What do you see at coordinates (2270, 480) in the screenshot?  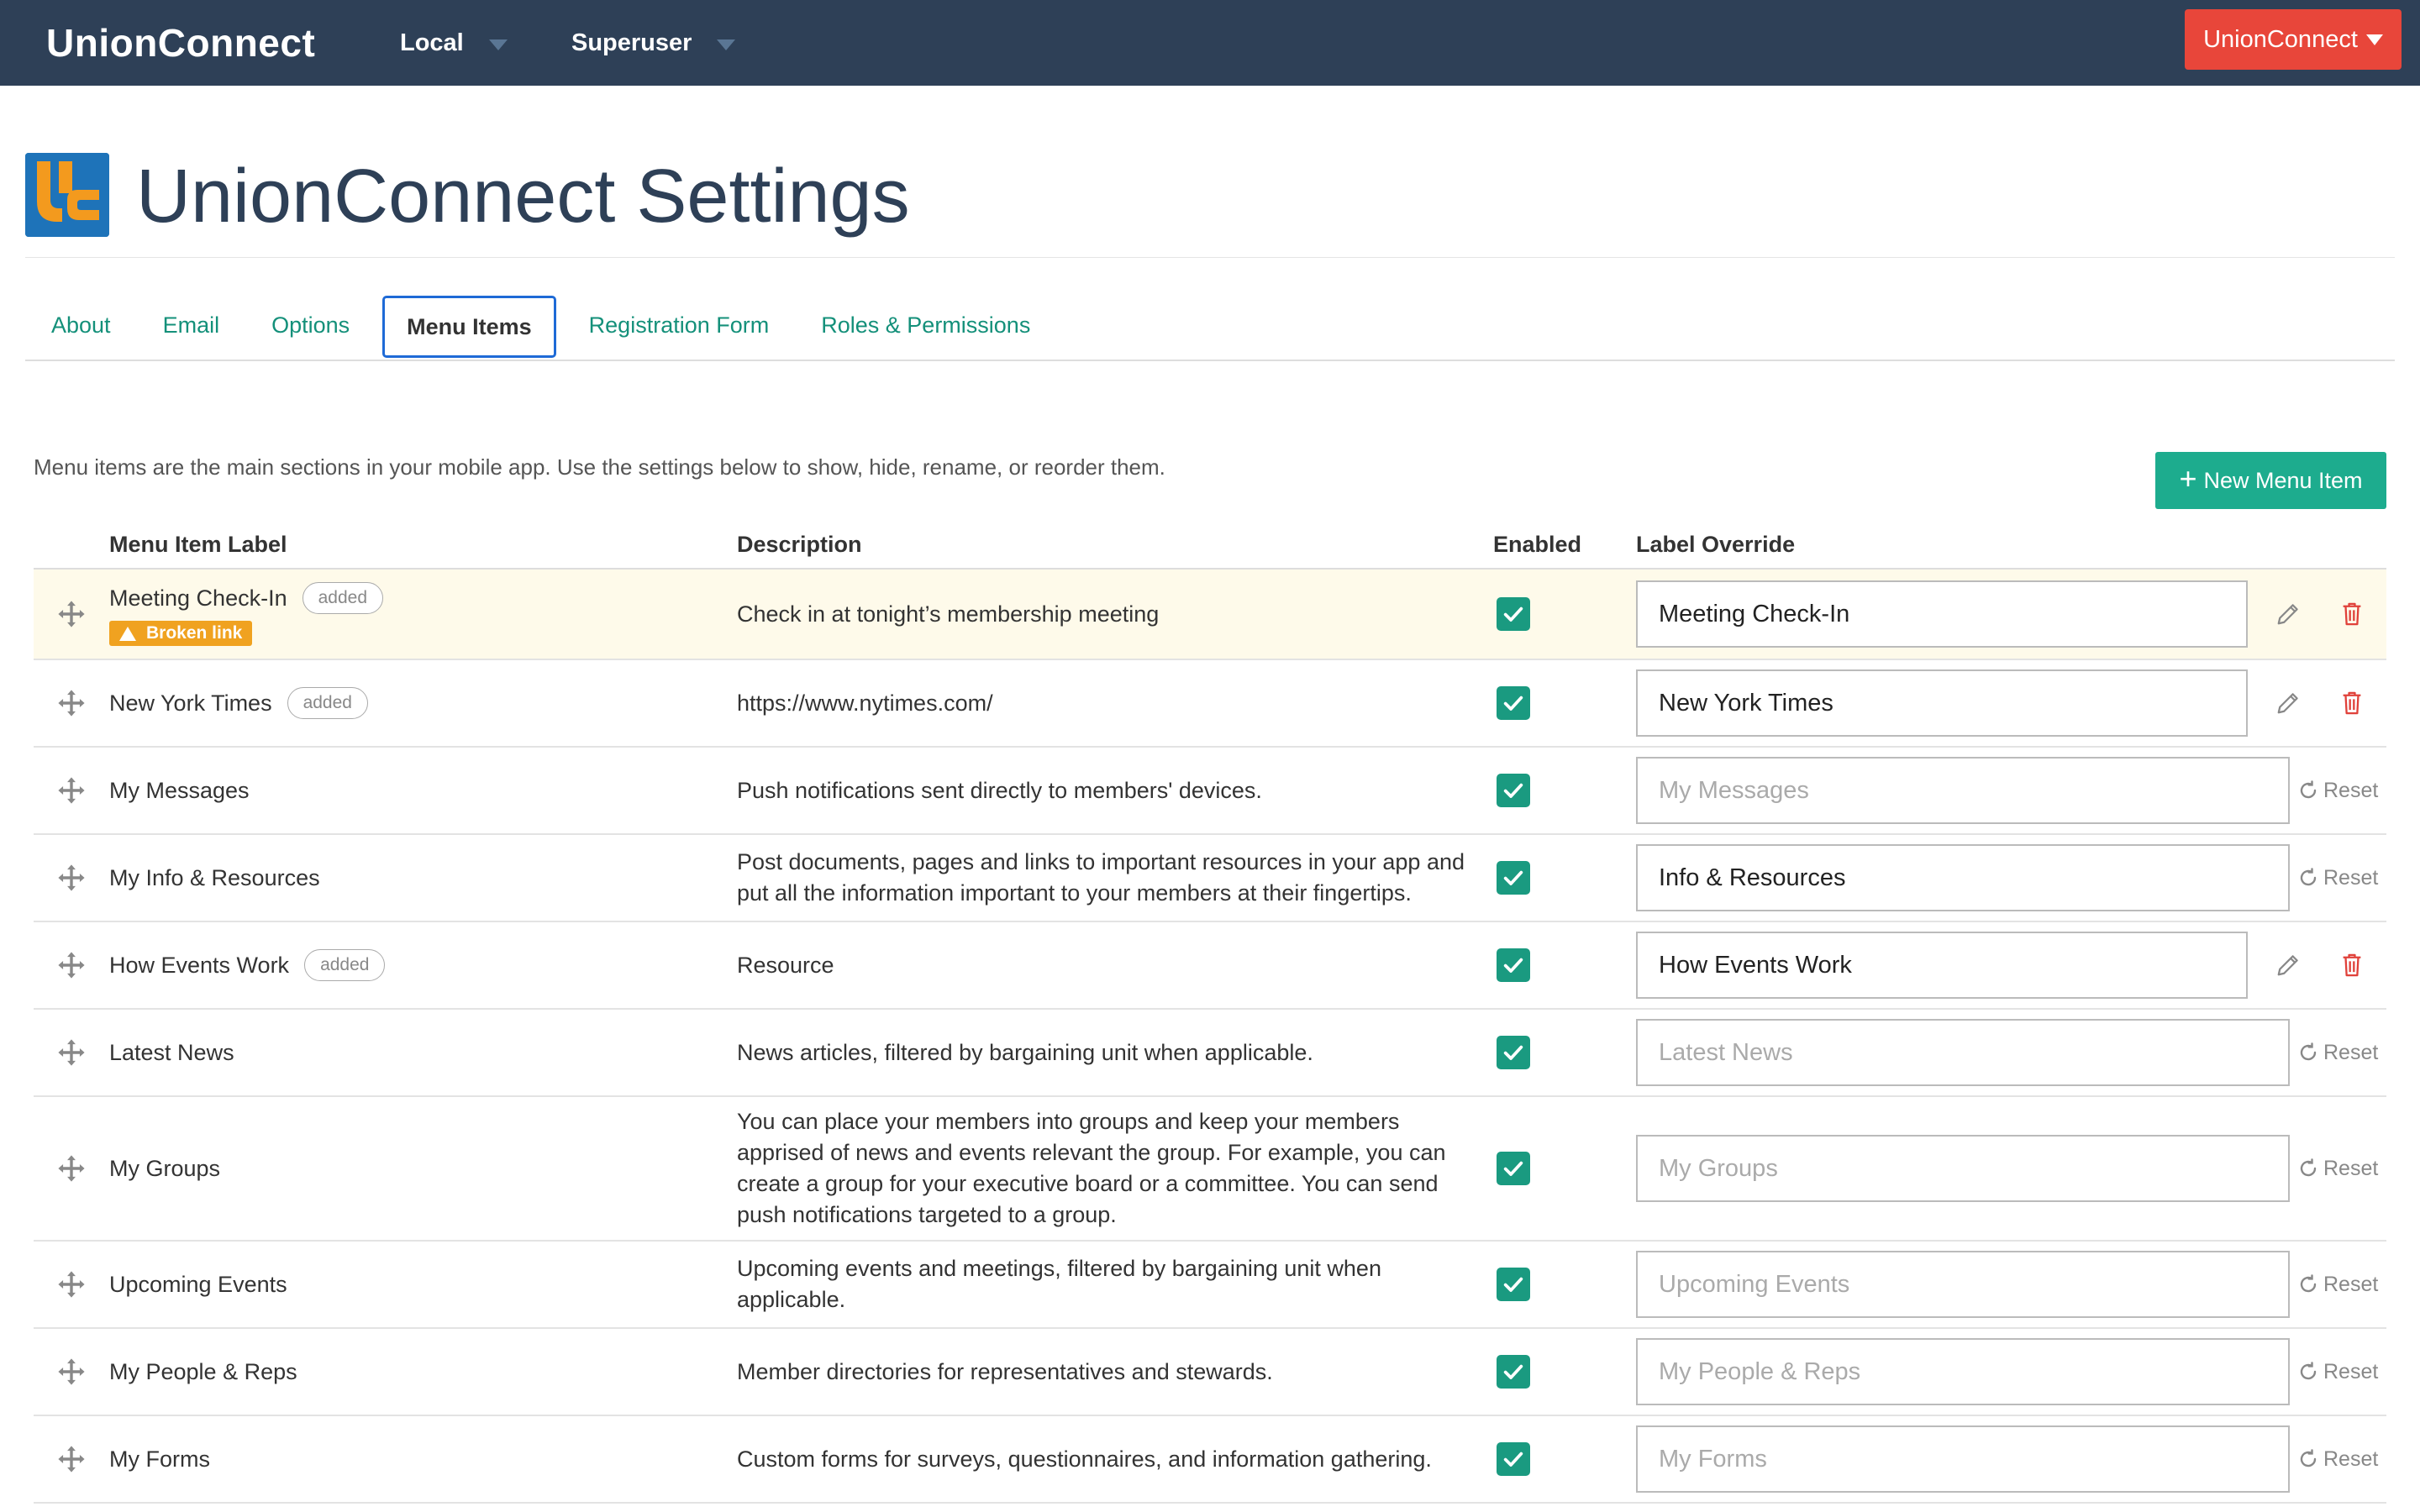 I see `new-menu-item-button: + New Menu Item` at bounding box center [2270, 480].